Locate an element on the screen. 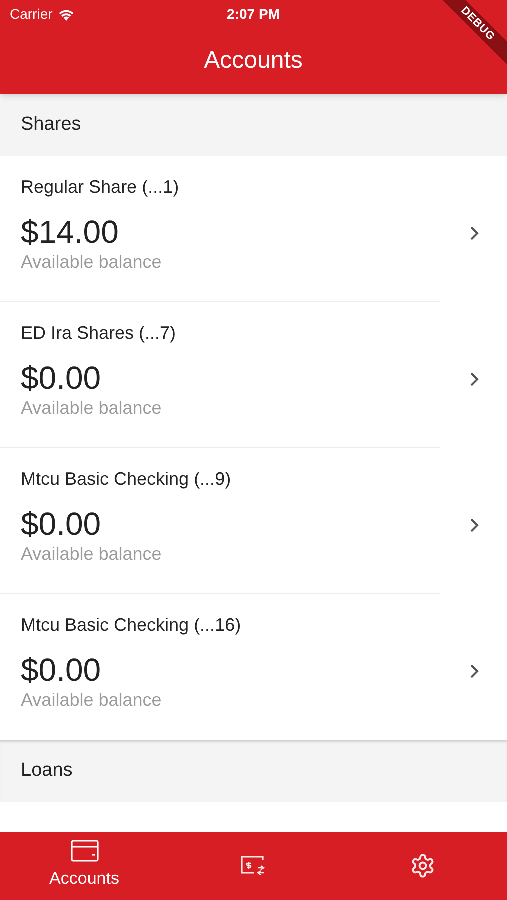  account-name: Mtcu Basic Checking (...9) is located at coordinates (126, 479).